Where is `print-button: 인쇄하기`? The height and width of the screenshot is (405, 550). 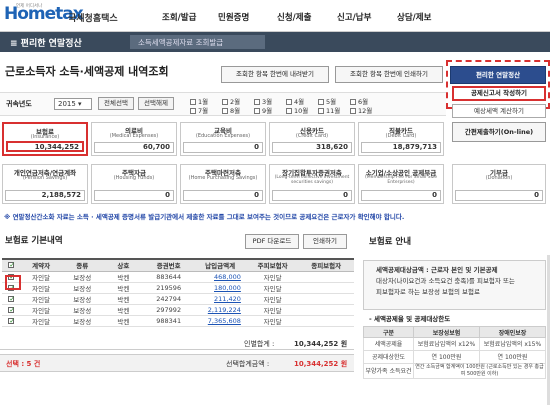
print-button: 인쇄하기 is located at coordinates (325, 241).